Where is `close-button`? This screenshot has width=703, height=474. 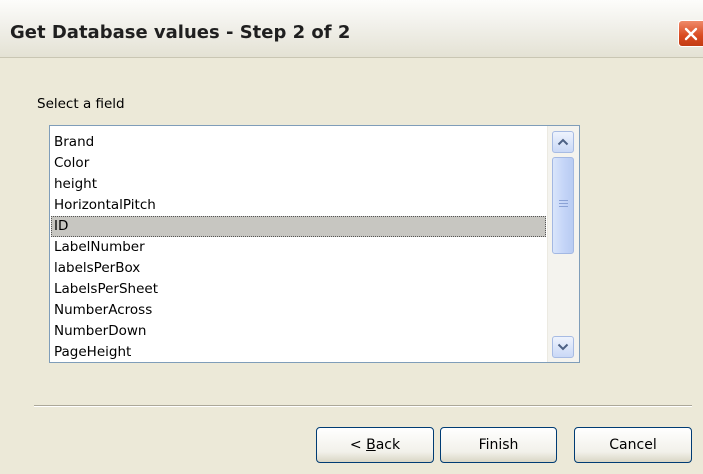
close-button is located at coordinates (690, 33).